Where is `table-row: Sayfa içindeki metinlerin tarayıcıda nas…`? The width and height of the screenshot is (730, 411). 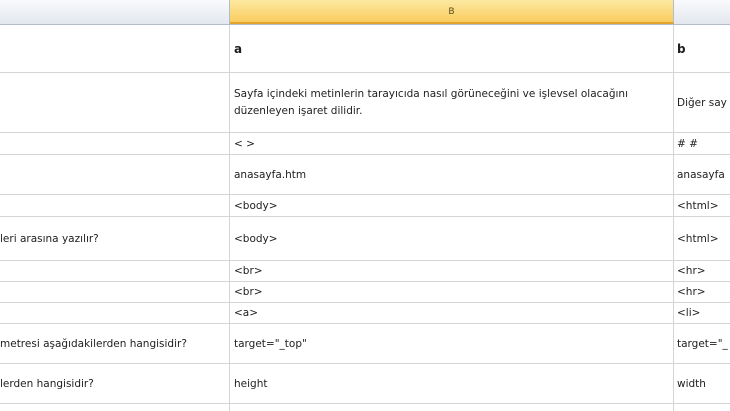
table-row: Sayfa içindeki metinlerin tarayıcıda nas… is located at coordinates (365, 103).